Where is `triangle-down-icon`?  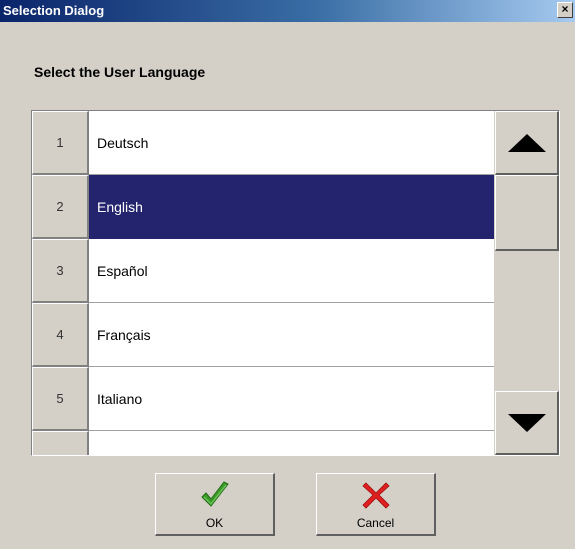
triangle-down-icon is located at coordinates (527, 423).